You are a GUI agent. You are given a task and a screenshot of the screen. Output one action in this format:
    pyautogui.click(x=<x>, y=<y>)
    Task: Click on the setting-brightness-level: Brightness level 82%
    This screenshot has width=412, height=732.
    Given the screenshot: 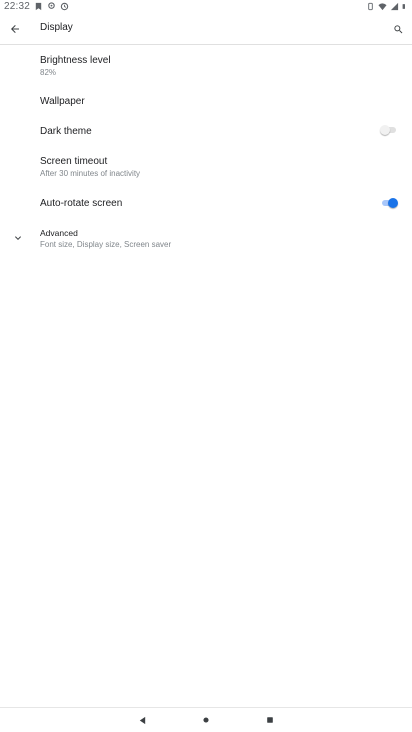 What is the action you would take?
    pyautogui.click(x=206, y=65)
    